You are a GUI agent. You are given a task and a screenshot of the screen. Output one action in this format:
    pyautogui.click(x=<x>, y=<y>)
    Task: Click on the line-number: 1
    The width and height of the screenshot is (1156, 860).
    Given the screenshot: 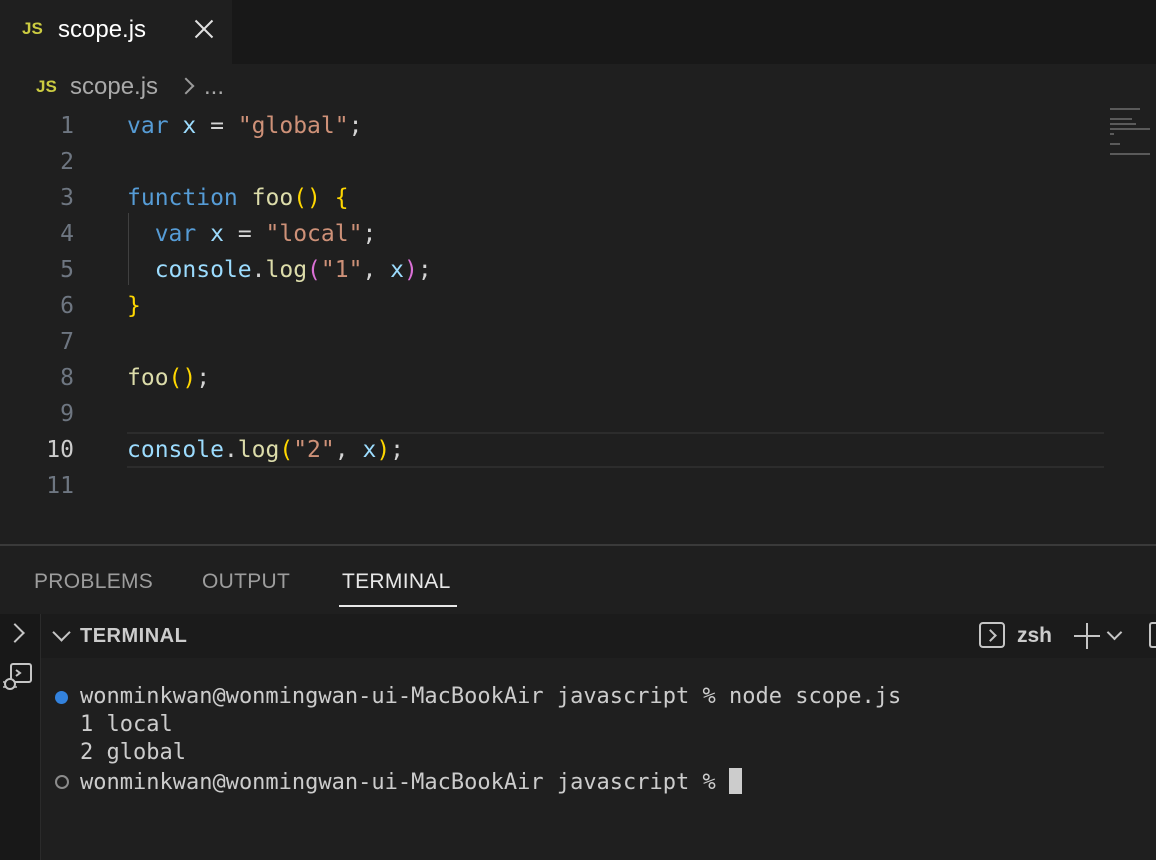 What is the action you would take?
    pyautogui.click(x=67, y=126)
    